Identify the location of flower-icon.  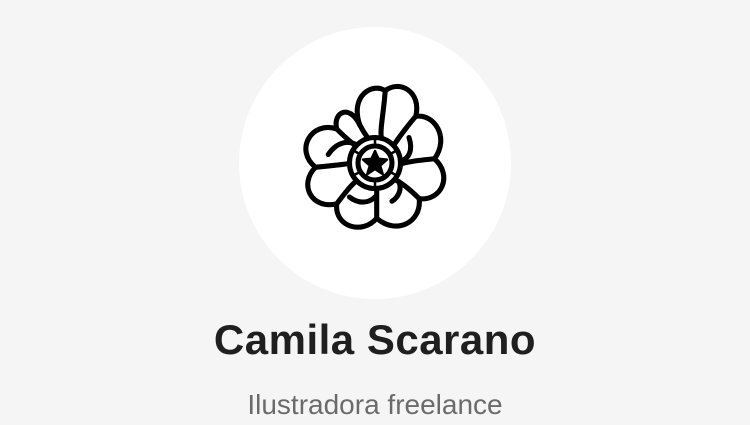
(375, 157).